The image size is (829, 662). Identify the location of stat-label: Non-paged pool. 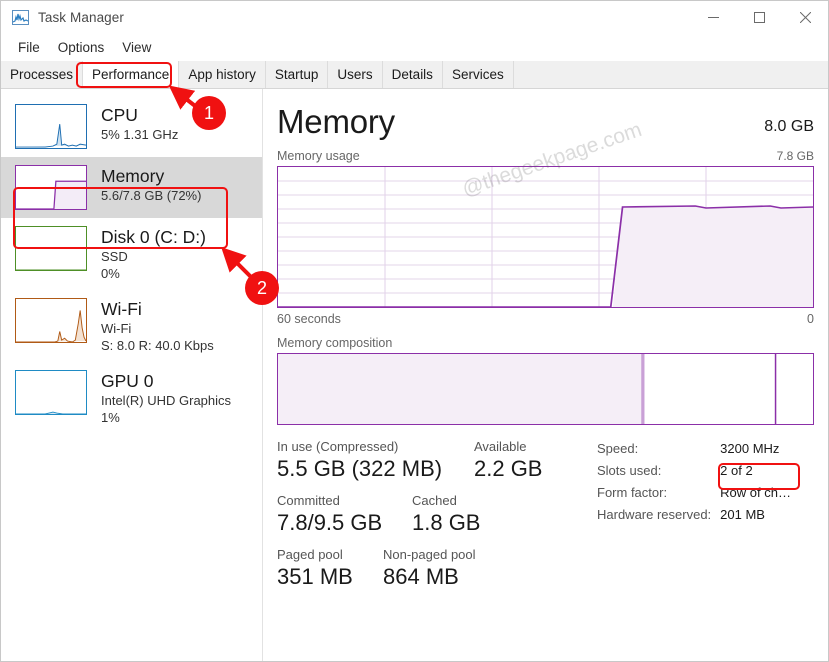
(429, 554).